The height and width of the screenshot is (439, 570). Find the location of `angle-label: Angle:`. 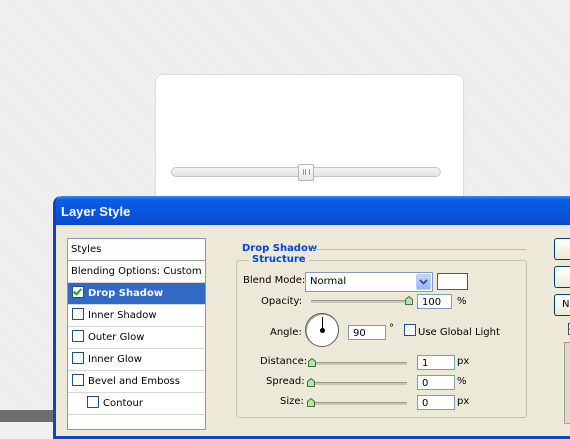

angle-label: Angle: is located at coordinates (286, 332).